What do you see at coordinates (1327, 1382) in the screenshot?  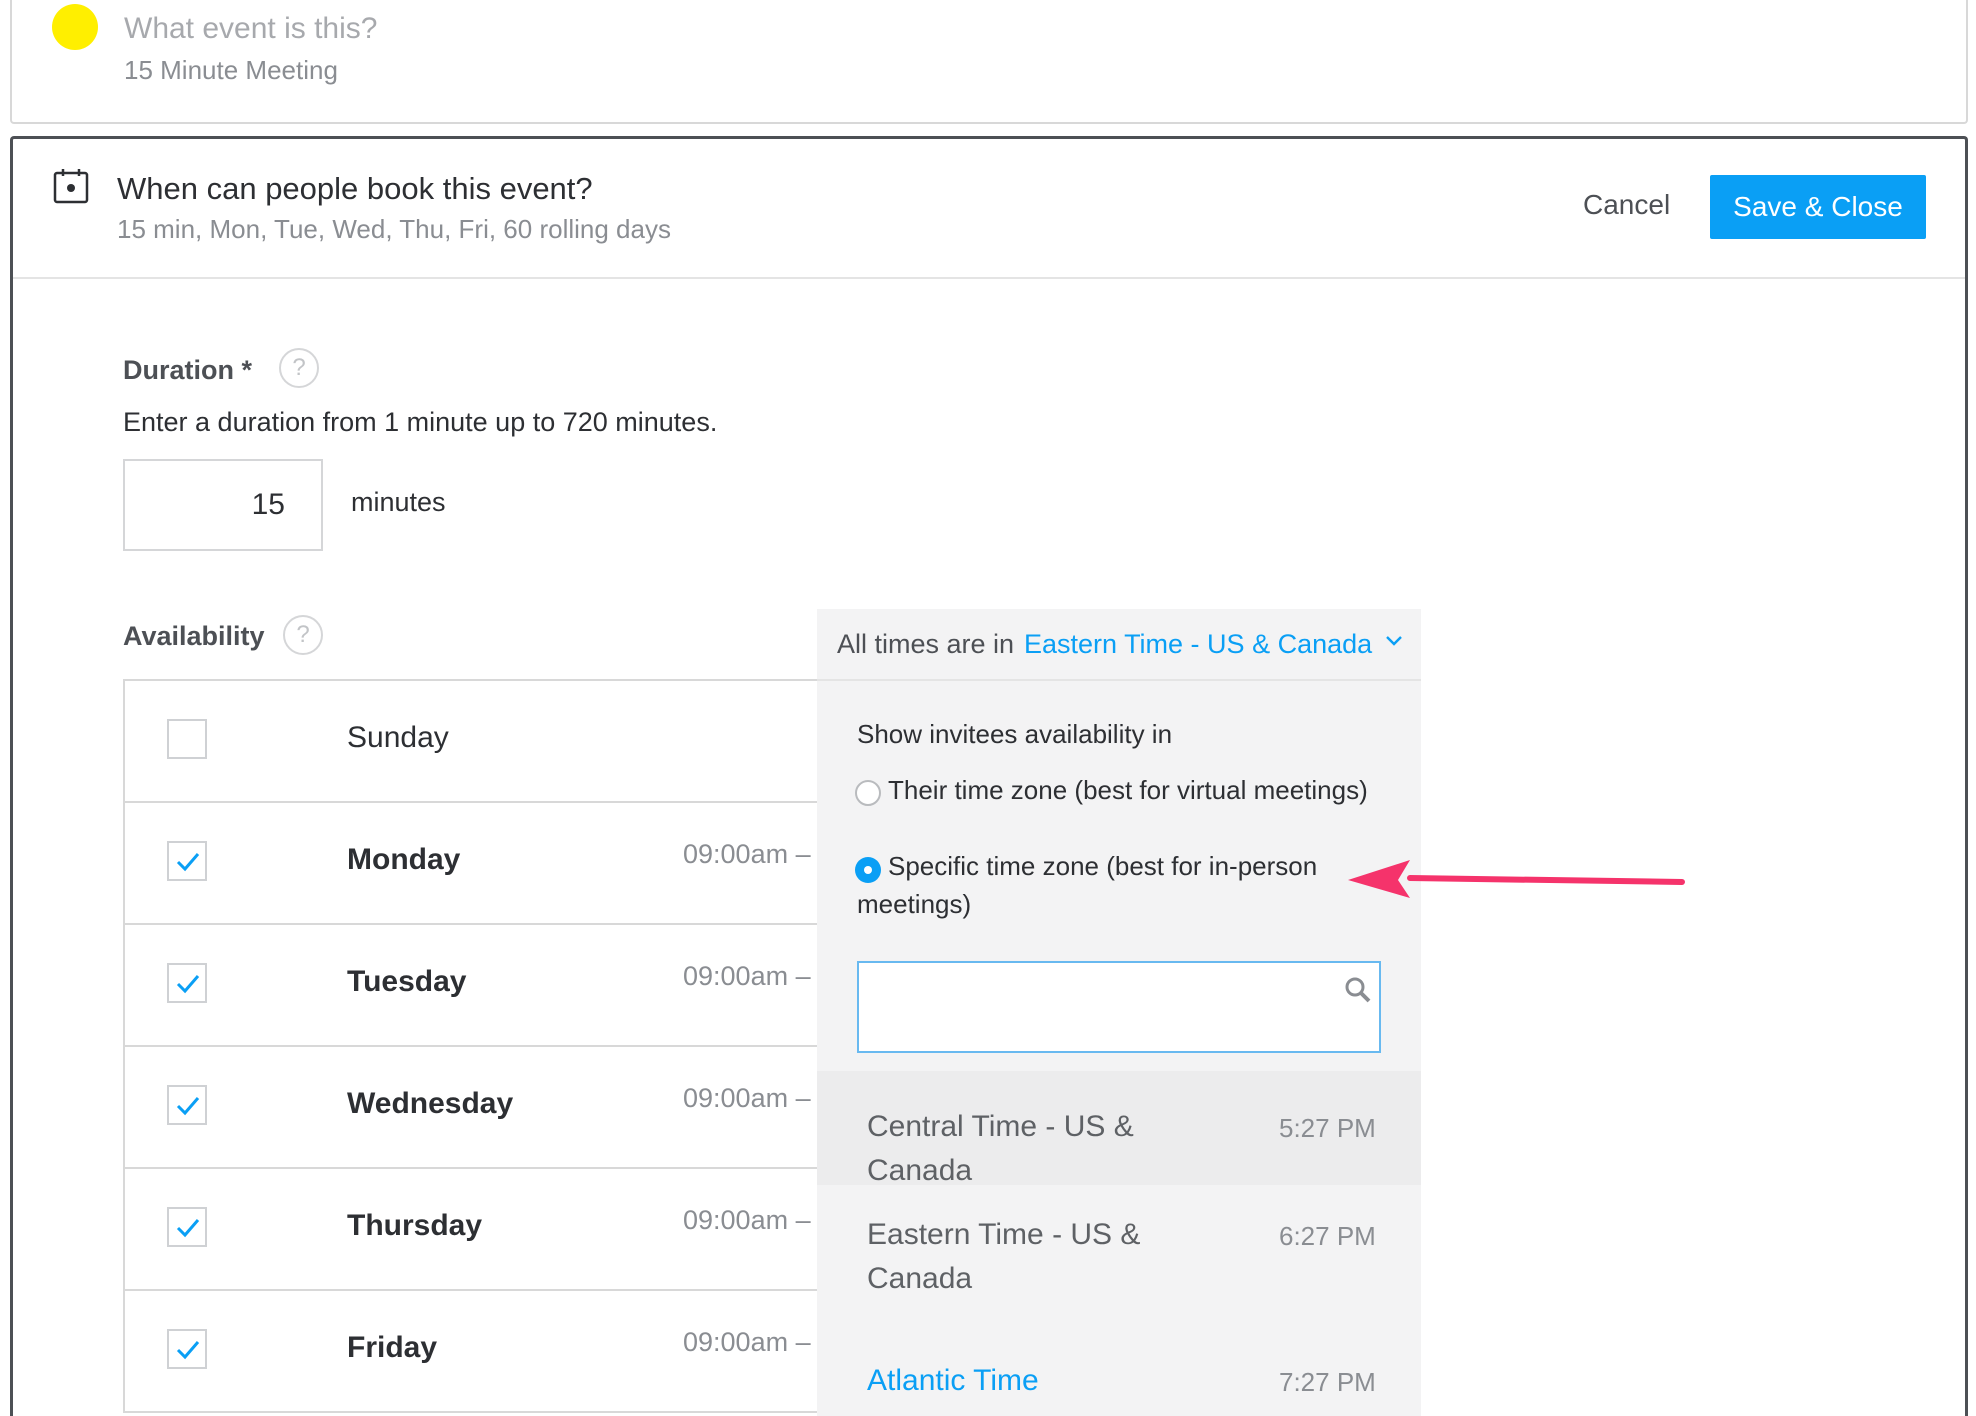 I see `timezone-option-time: 7:27 PM` at bounding box center [1327, 1382].